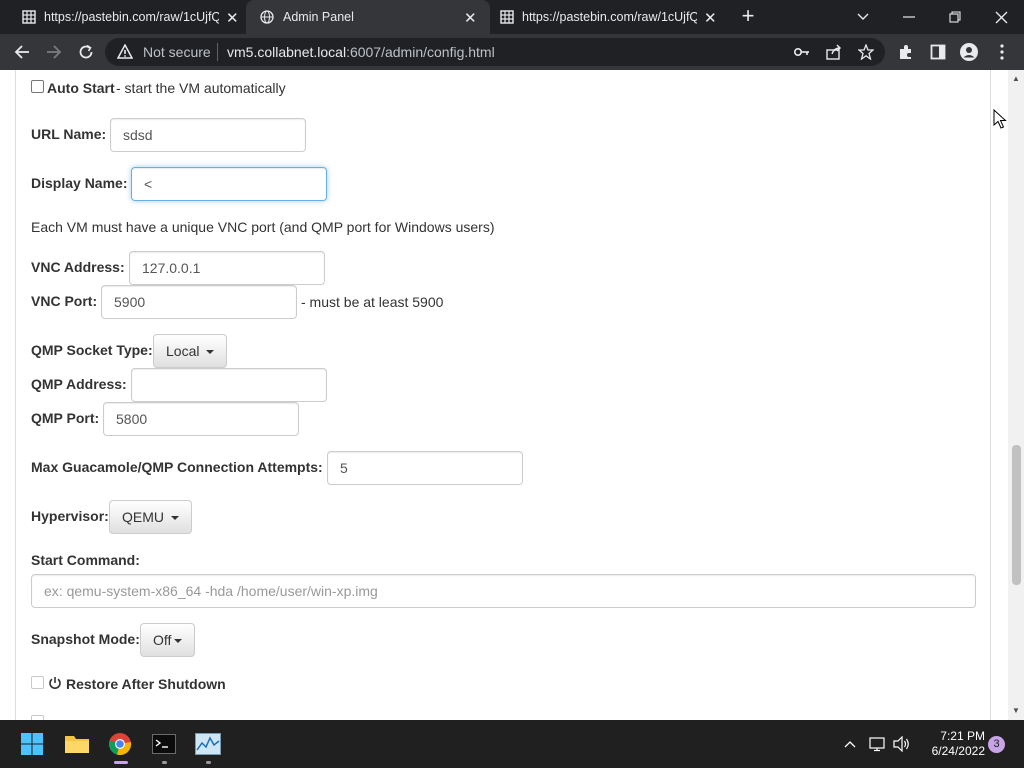 The width and height of the screenshot is (1024, 768). Describe the element at coordinates (1016, 515) in the screenshot. I see `scrollbar-thumb` at that location.